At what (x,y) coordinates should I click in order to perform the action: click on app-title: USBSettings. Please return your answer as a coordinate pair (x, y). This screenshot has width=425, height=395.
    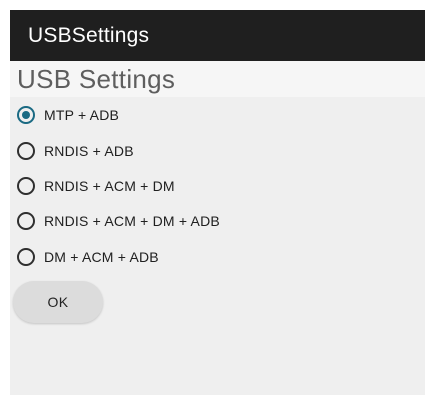
    Looking at the image, I should click on (89, 35).